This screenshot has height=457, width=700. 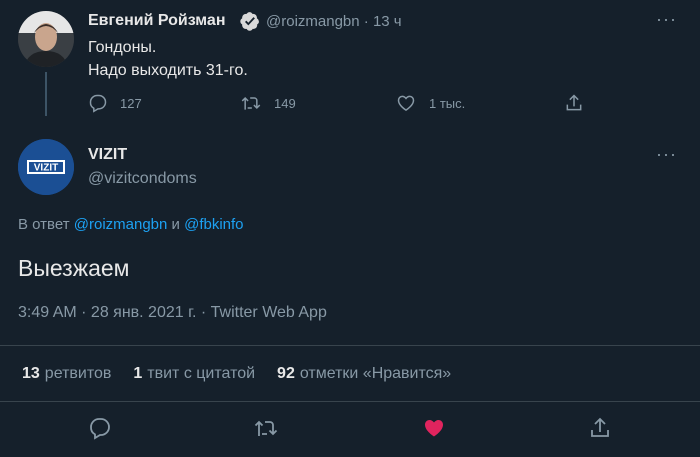 I want to click on like-button, so click(x=434, y=430).